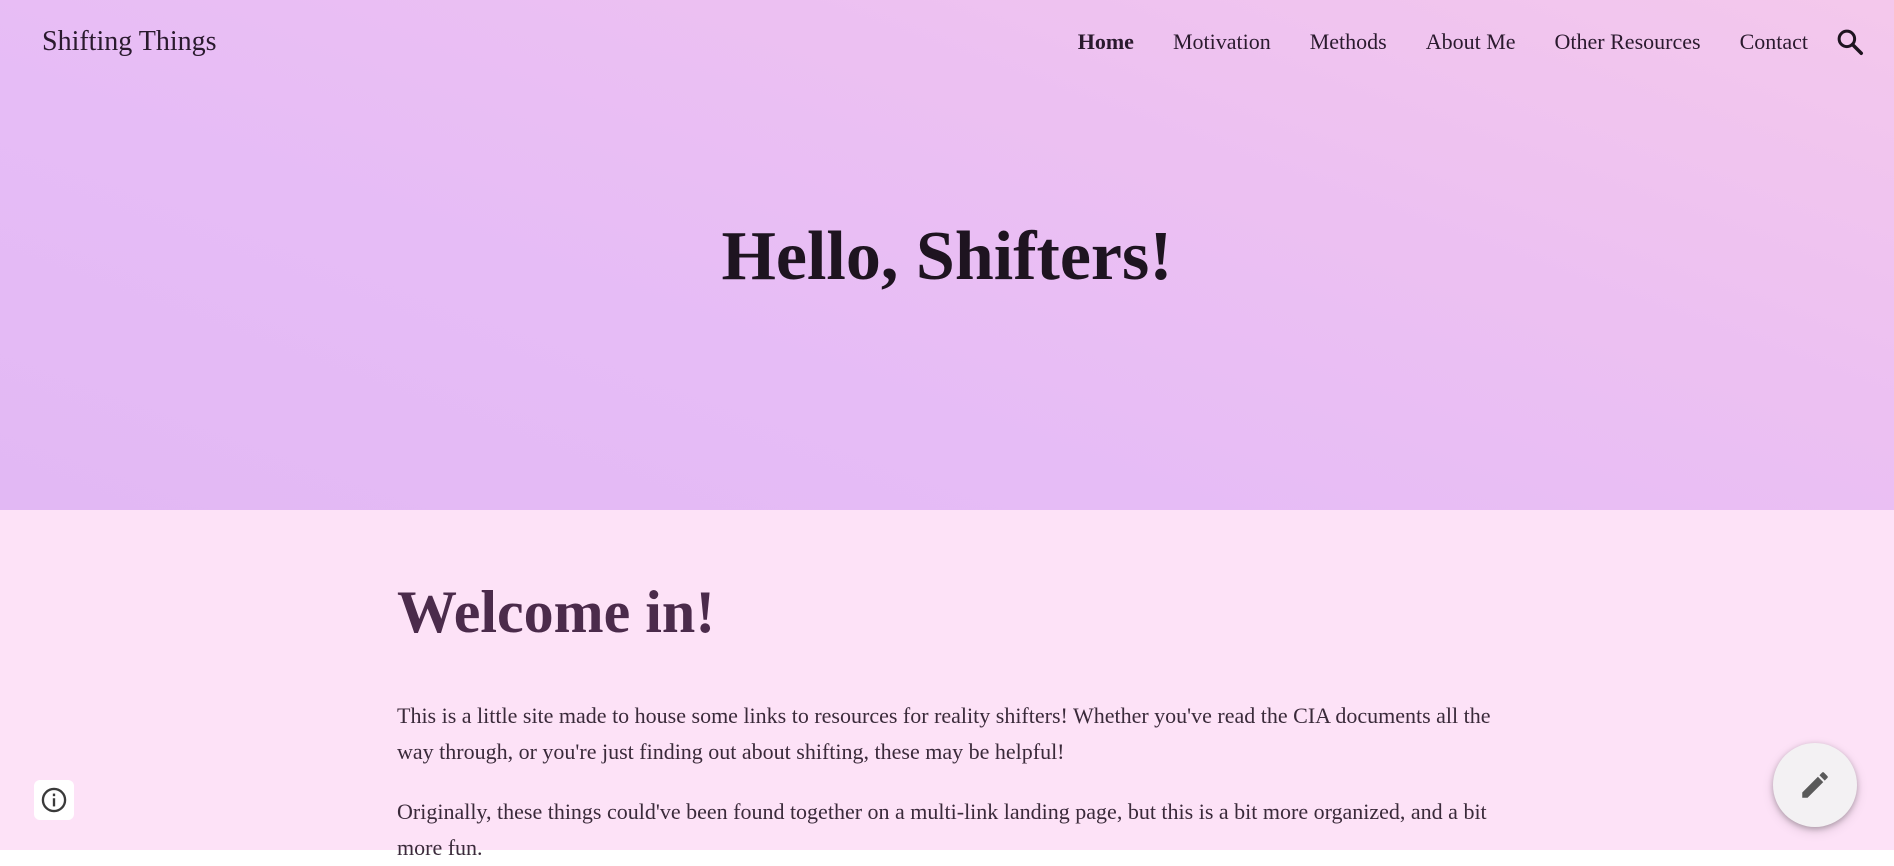 This screenshot has height=866, width=1894. I want to click on nav-item-methods: Methods, so click(1348, 42).